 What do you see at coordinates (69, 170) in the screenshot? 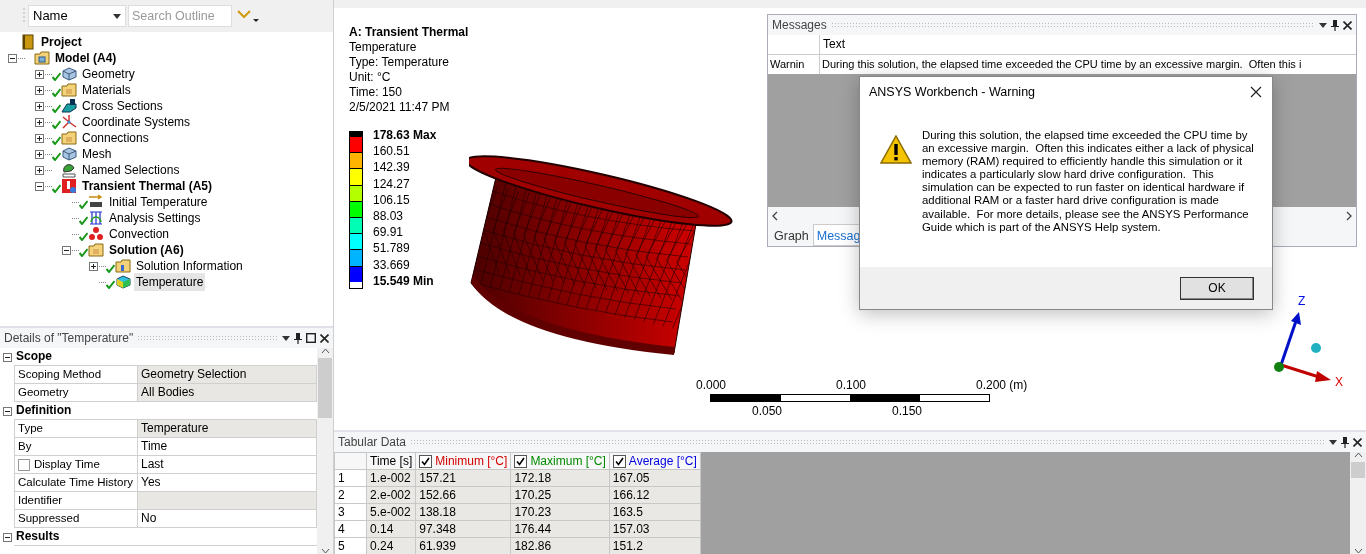
I see `selection-icon` at bounding box center [69, 170].